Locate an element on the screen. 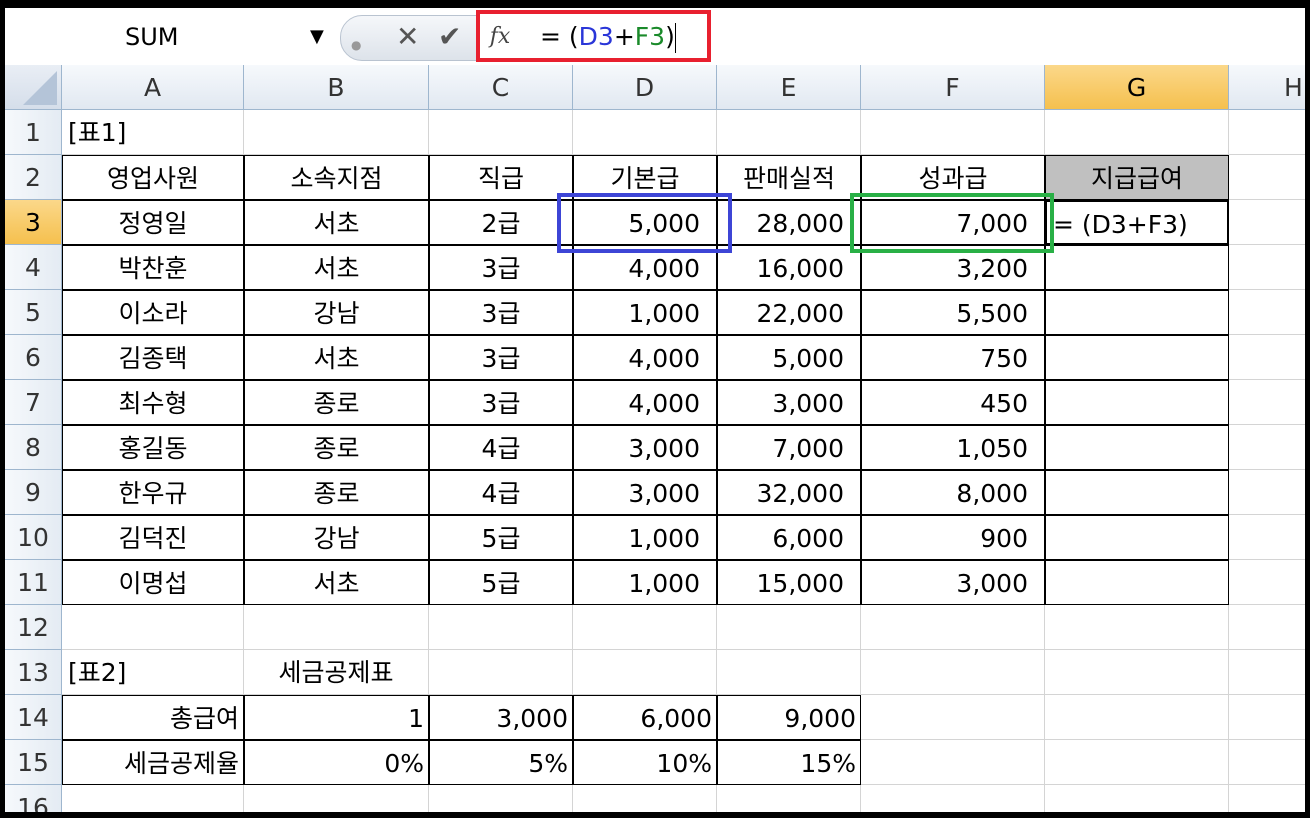  select-all-corner is located at coordinates (33, 87).